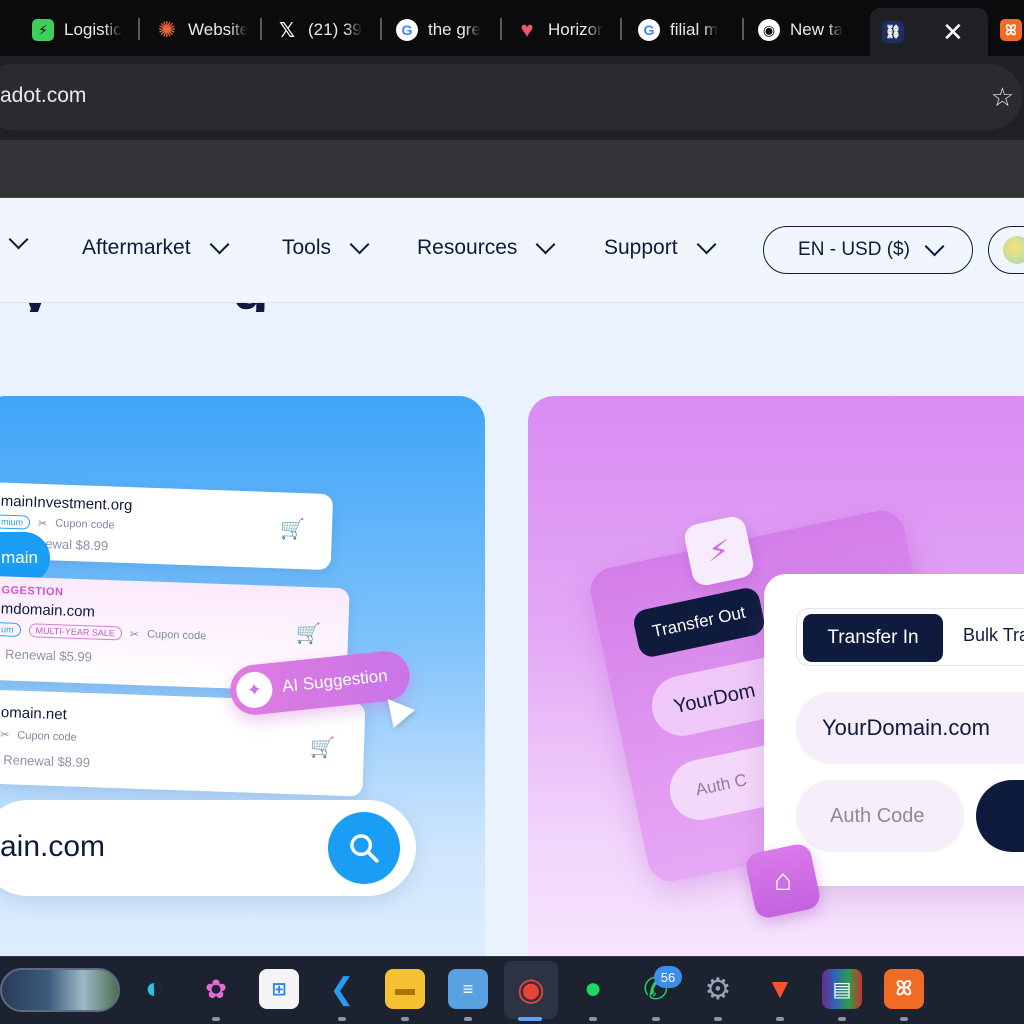 The image size is (1024, 1024). I want to click on nav-item-support: Support, so click(660, 247).